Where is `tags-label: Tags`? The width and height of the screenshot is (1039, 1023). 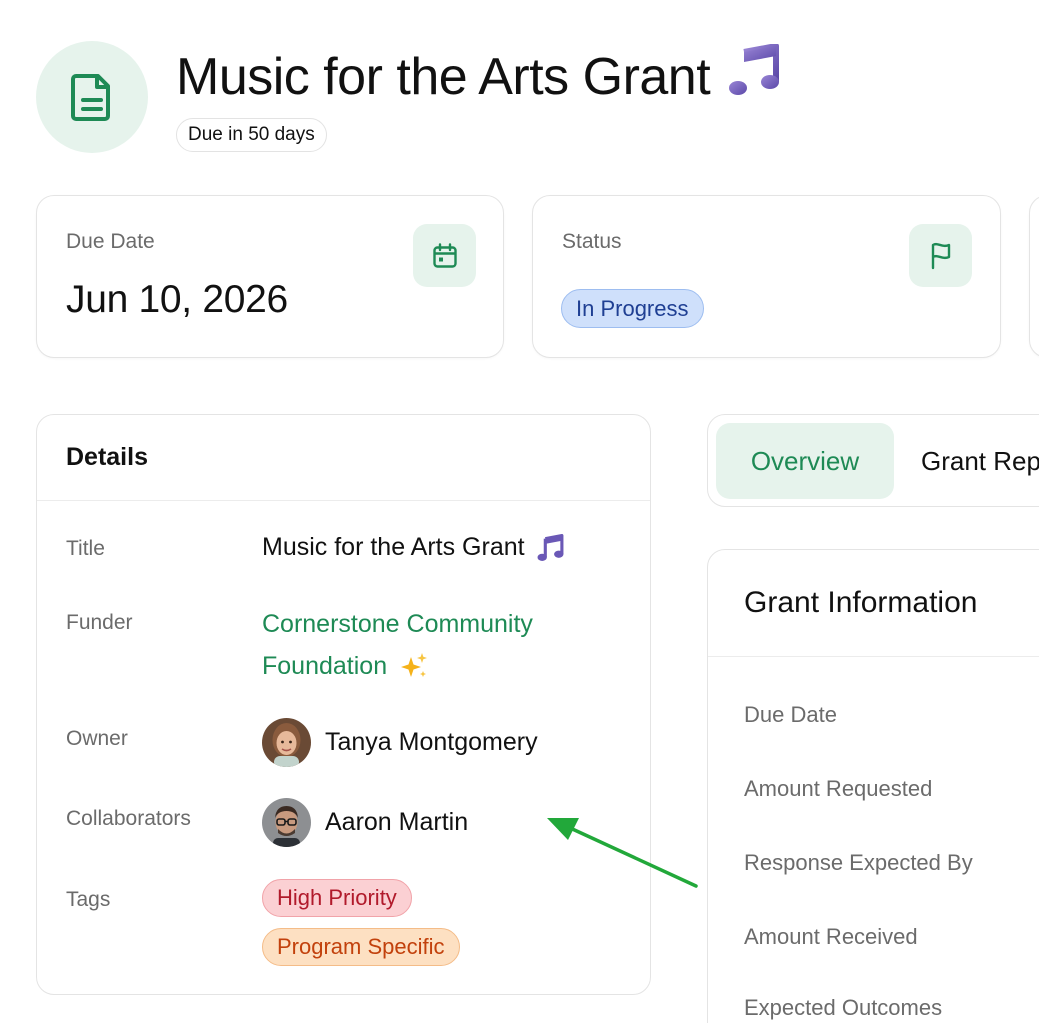
tags-label: Tags is located at coordinates (88, 899).